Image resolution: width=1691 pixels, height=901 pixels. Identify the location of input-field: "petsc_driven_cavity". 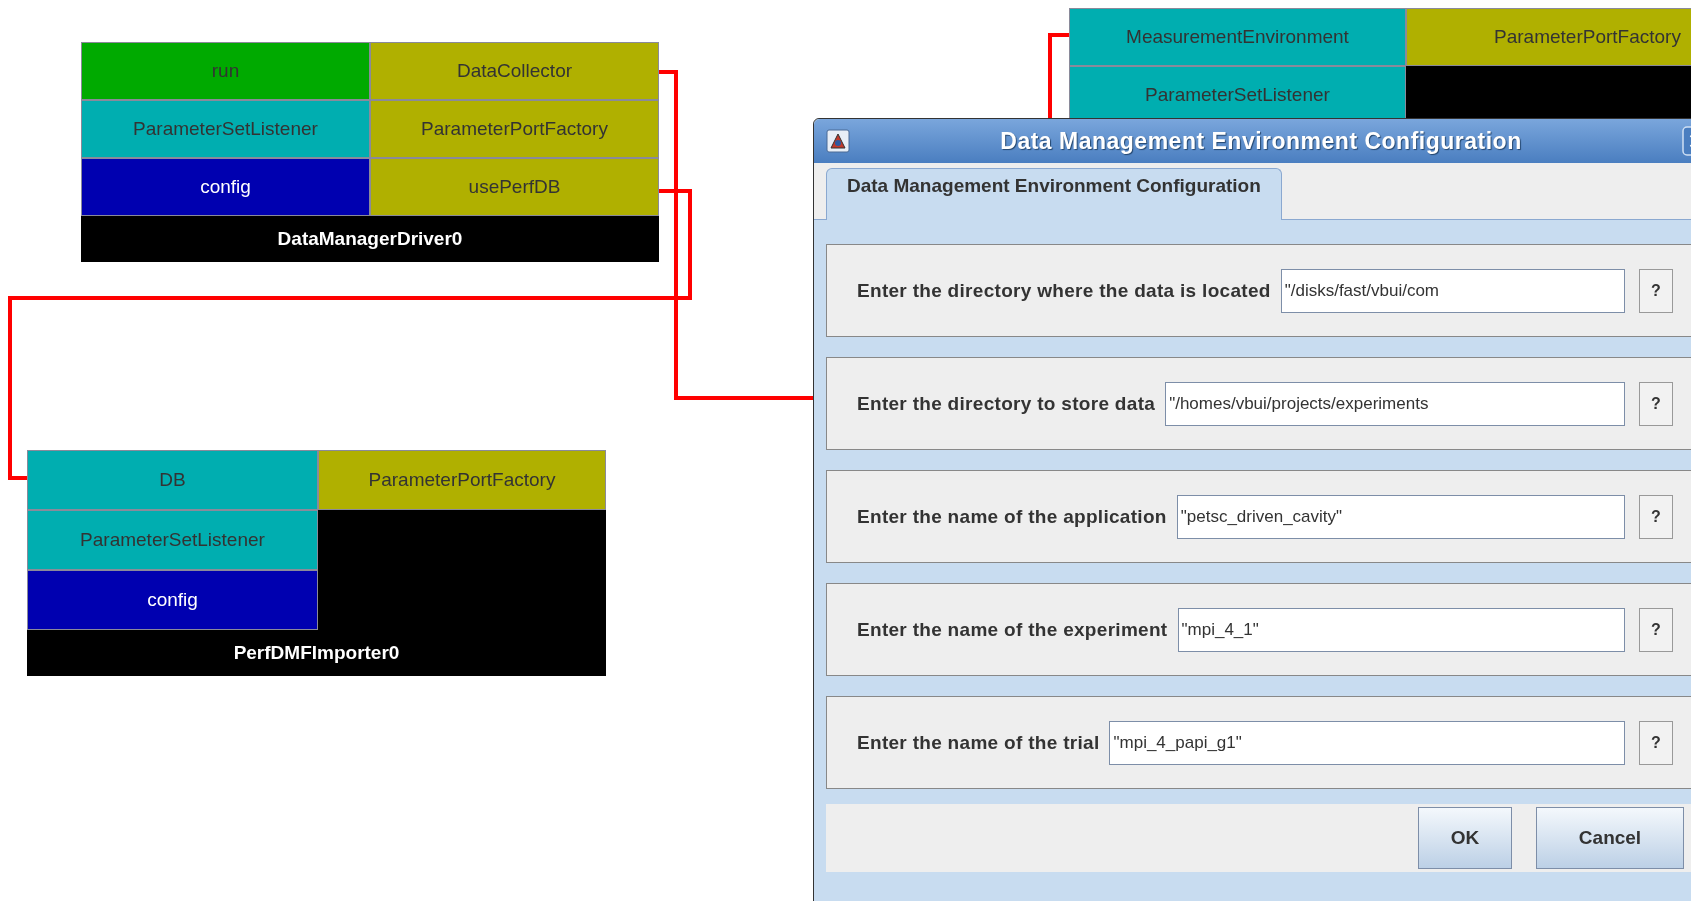
(1400, 516).